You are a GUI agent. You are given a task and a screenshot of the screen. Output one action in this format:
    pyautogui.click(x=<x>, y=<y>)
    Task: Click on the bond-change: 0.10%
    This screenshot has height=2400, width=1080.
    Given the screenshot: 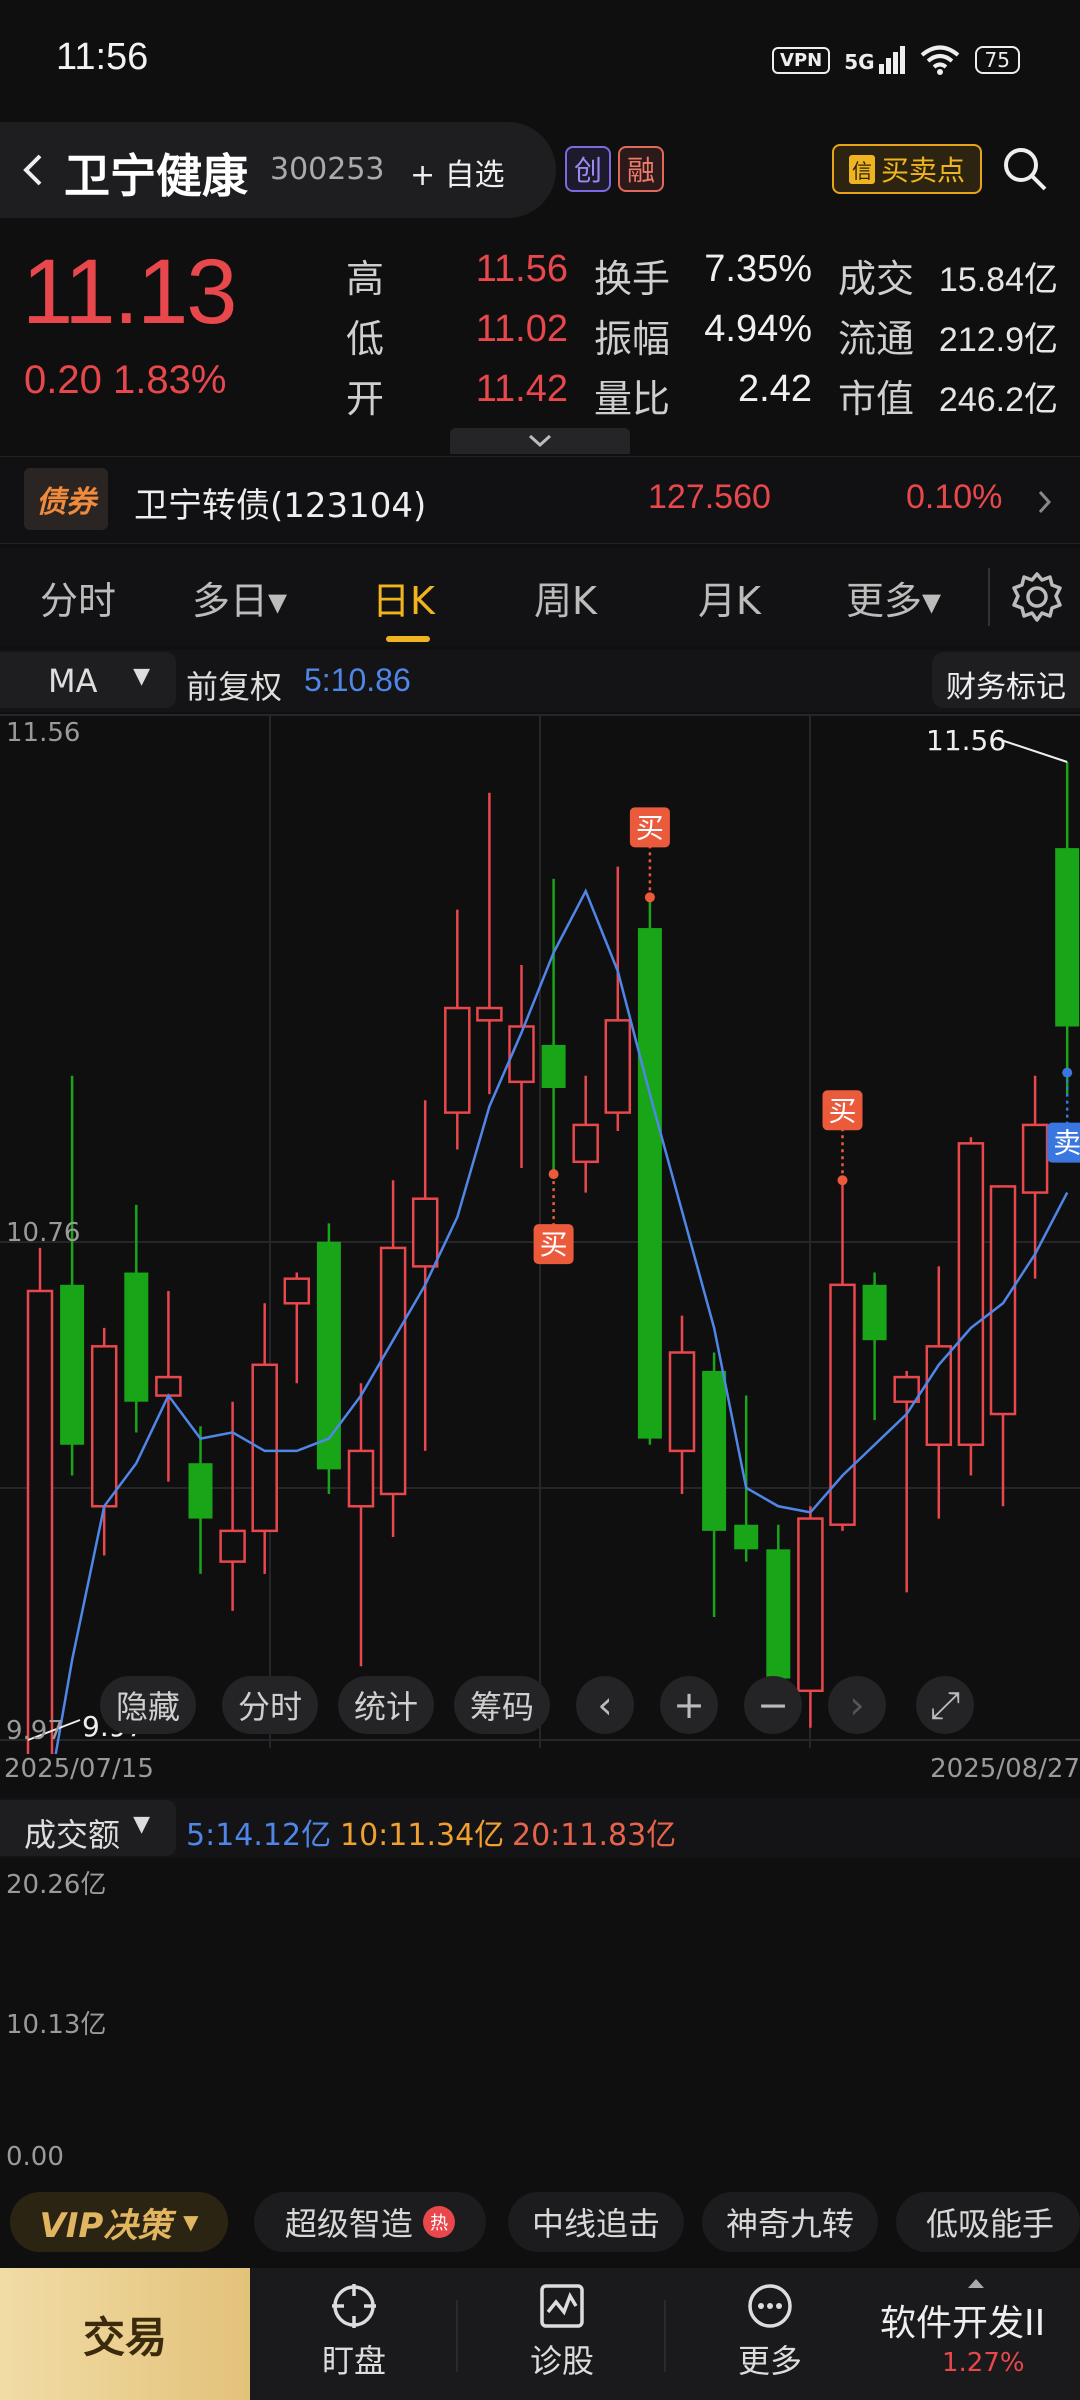 What is the action you would take?
    pyautogui.click(x=954, y=497)
    